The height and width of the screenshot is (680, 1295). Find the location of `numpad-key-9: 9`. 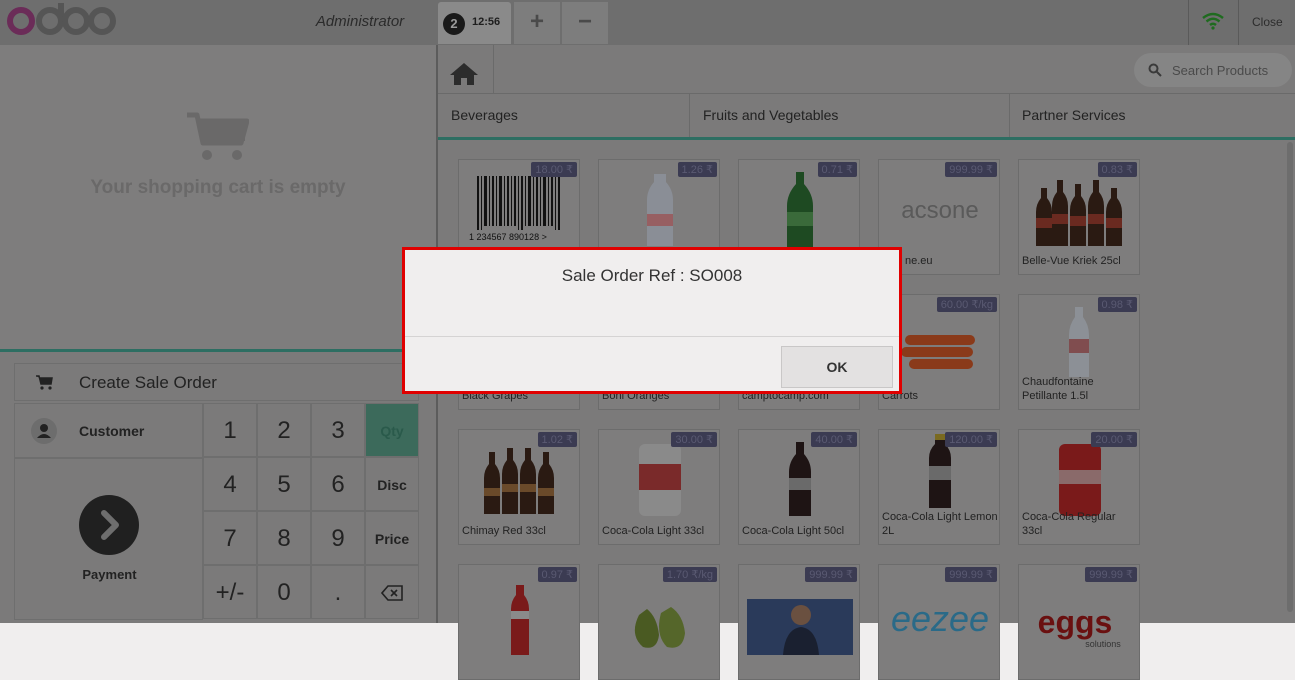

numpad-key-9: 9 is located at coordinates (338, 538).